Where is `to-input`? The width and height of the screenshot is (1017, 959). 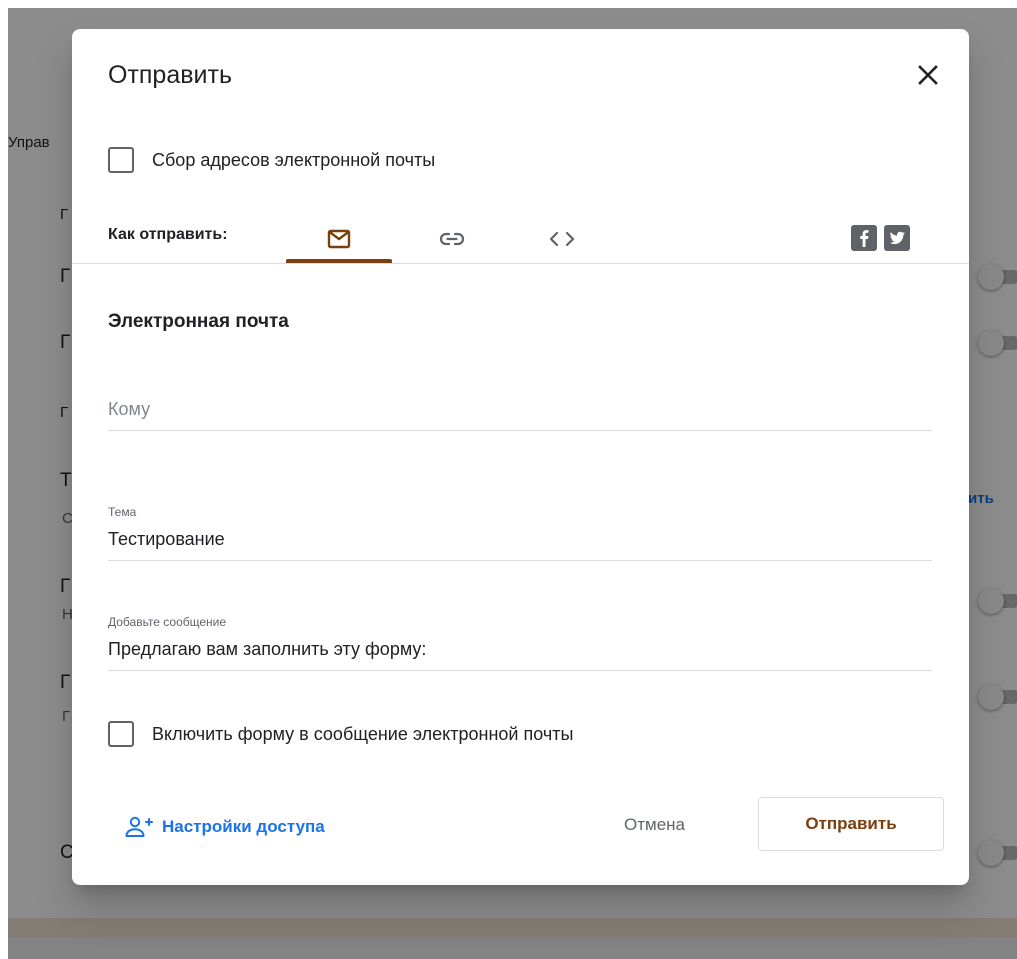 to-input is located at coordinates (520, 411).